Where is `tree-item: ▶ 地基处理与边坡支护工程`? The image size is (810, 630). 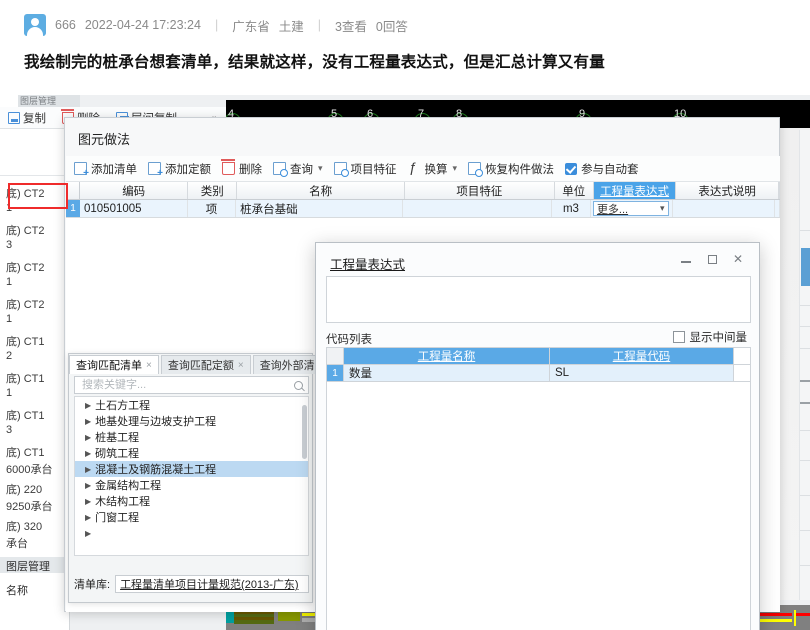
tree-item: ▶ 地基处理与边坡支护工程 is located at coordinates (191, 421).